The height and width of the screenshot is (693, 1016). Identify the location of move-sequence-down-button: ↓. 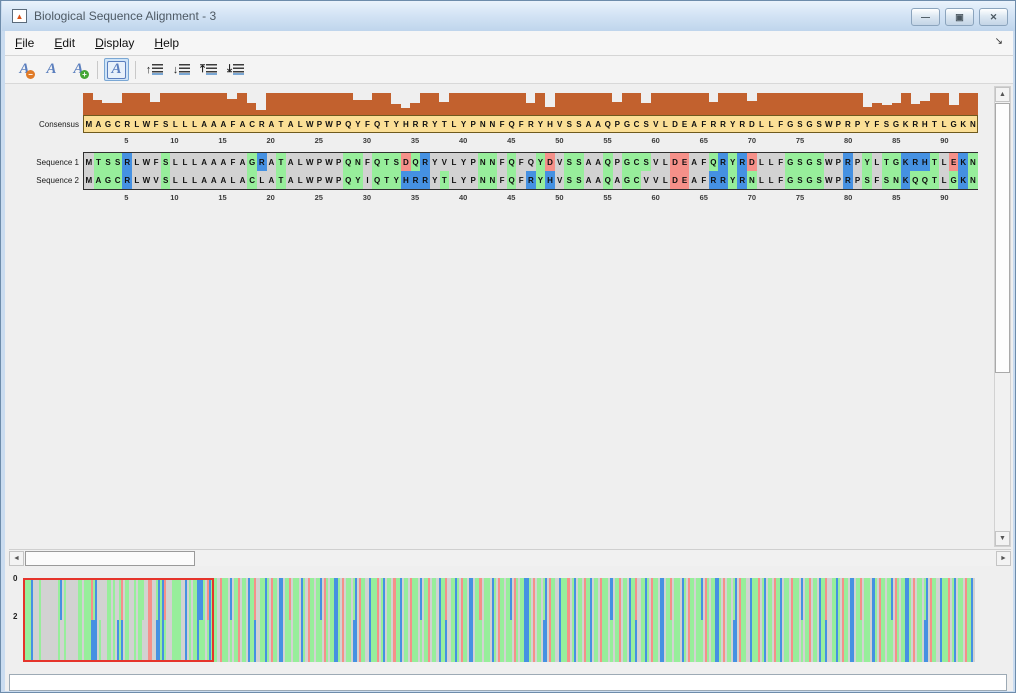
(181, 69).